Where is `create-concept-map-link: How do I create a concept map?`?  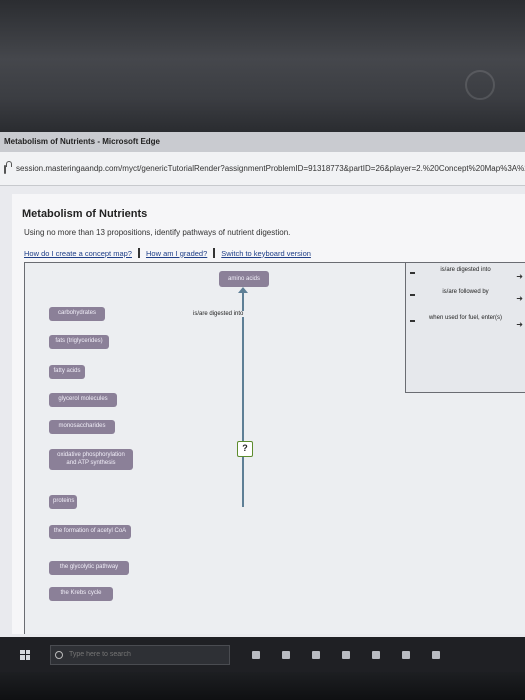
create-concept-map-link: How do I create a concept map? is located at coordinates (78, 253).